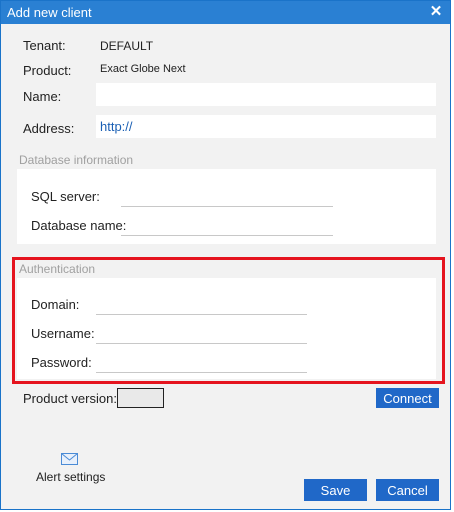  I want to click on database-section-title: Database information, so click(76, 160).